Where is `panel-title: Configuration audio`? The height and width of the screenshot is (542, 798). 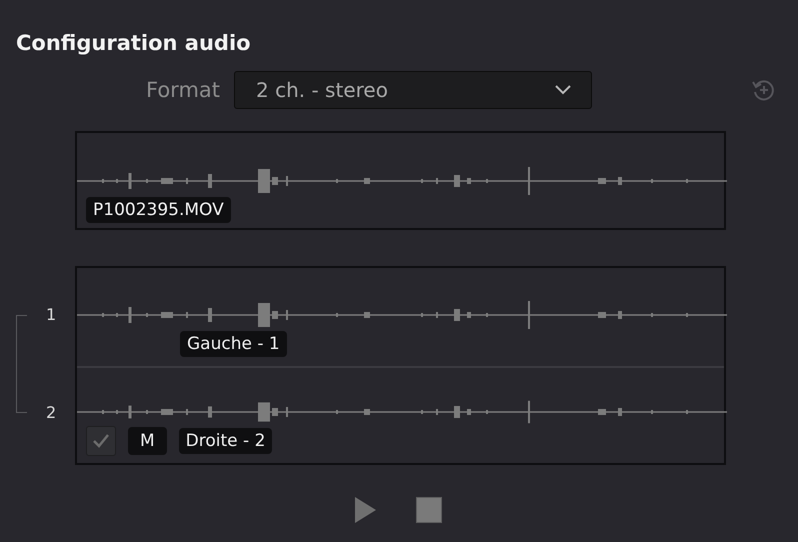
panel-title: Configuration audio is located at coordinates (133, 43).